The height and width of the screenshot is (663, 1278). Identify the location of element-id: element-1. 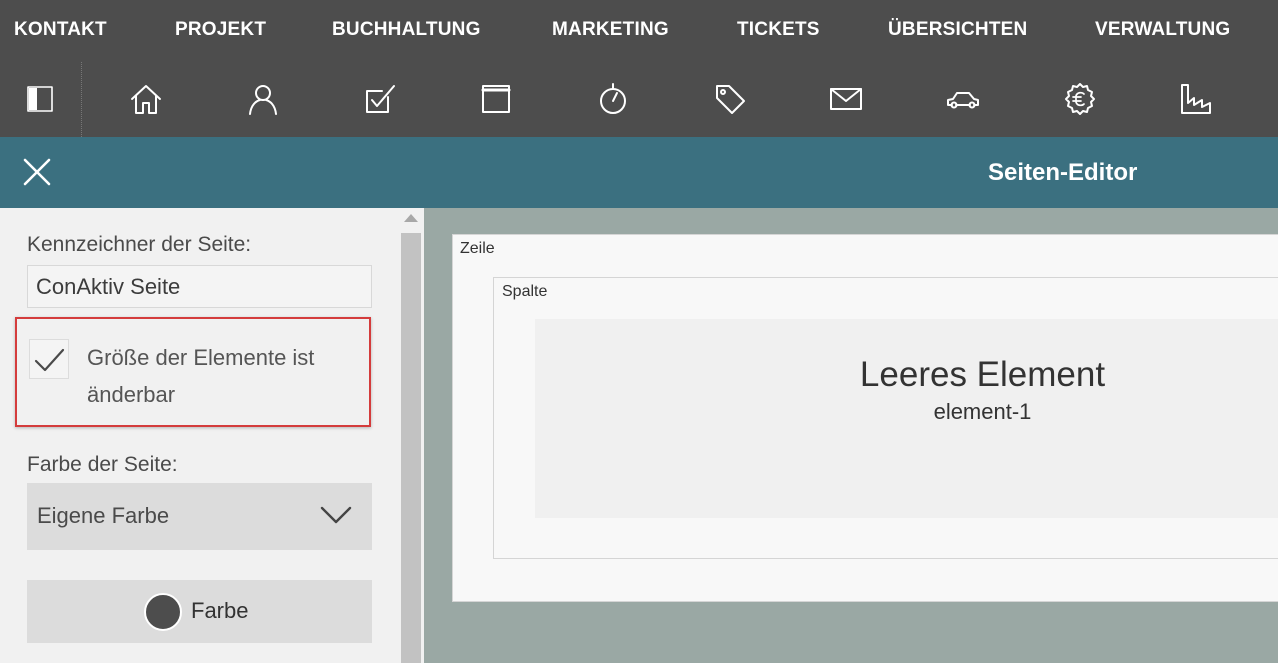
(982, 411).